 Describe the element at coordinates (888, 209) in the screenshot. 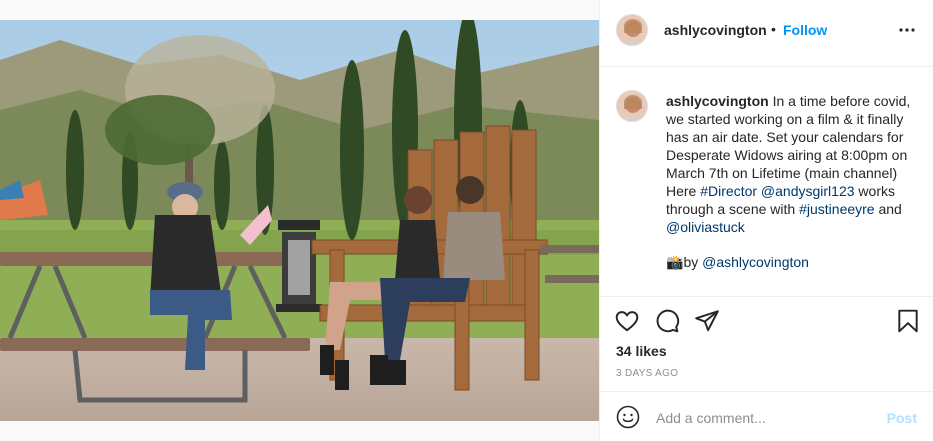

I see `caption-body-4: and` at that location.